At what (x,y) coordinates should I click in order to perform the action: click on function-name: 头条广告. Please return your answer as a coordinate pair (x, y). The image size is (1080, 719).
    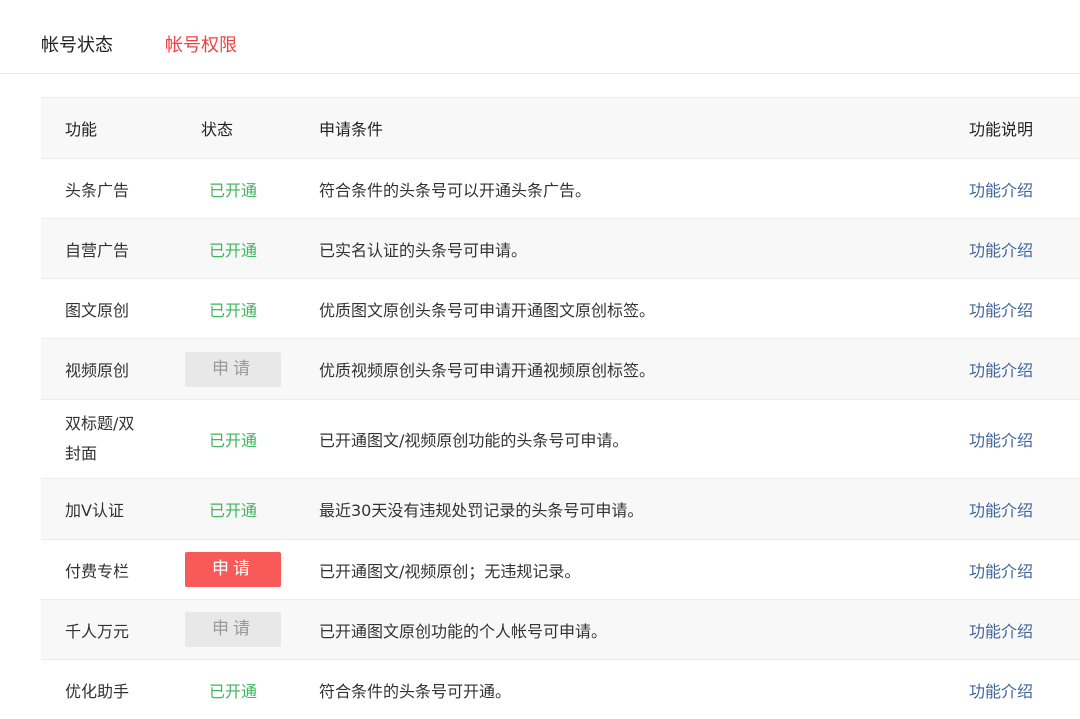
    Looking at the image, I should click on (97, 190).